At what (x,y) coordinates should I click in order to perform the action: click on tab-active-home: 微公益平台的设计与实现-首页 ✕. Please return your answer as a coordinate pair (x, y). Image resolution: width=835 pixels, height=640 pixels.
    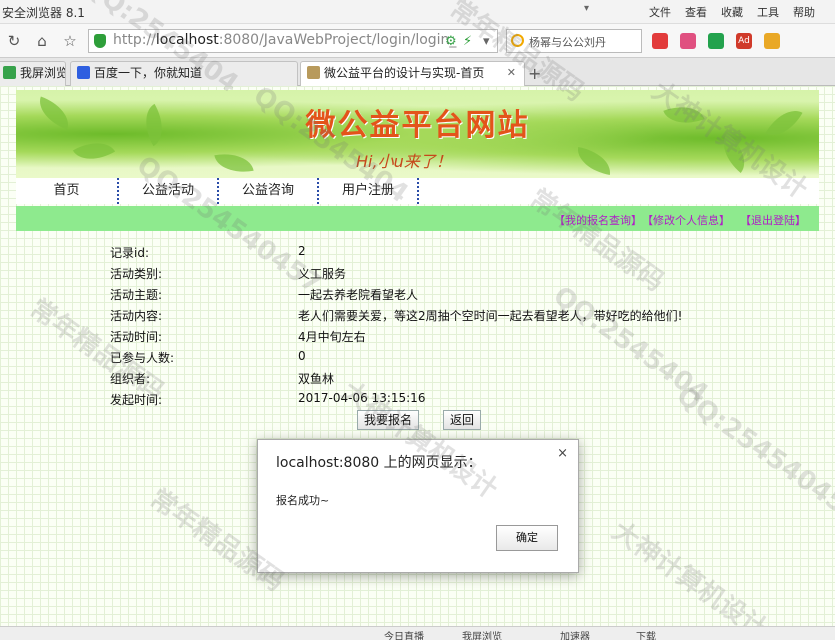
    Looking at the image, I should click on (412, 74).